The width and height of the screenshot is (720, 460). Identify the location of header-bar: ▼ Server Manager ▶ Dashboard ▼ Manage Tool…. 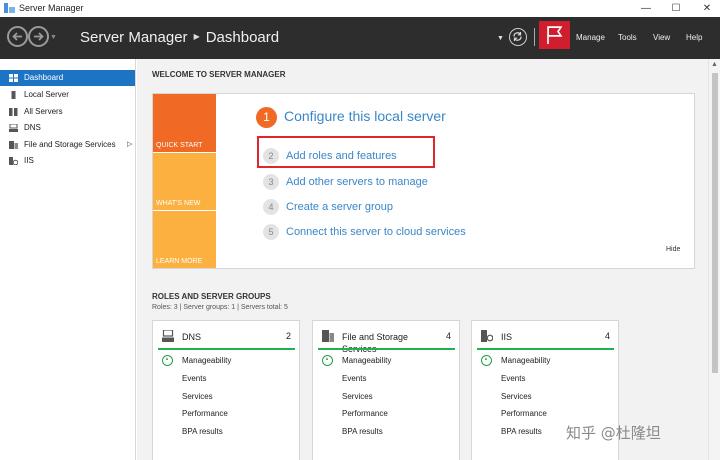
(360, 38).